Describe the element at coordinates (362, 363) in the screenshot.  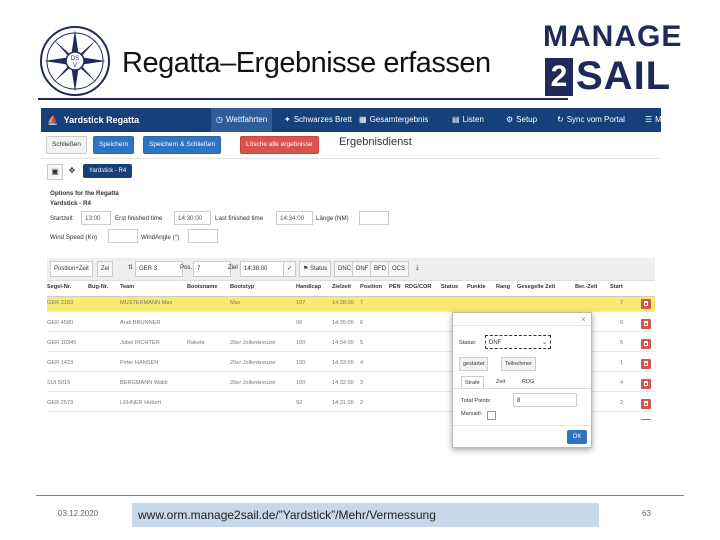
I see `cell-pos: 4` at that location.